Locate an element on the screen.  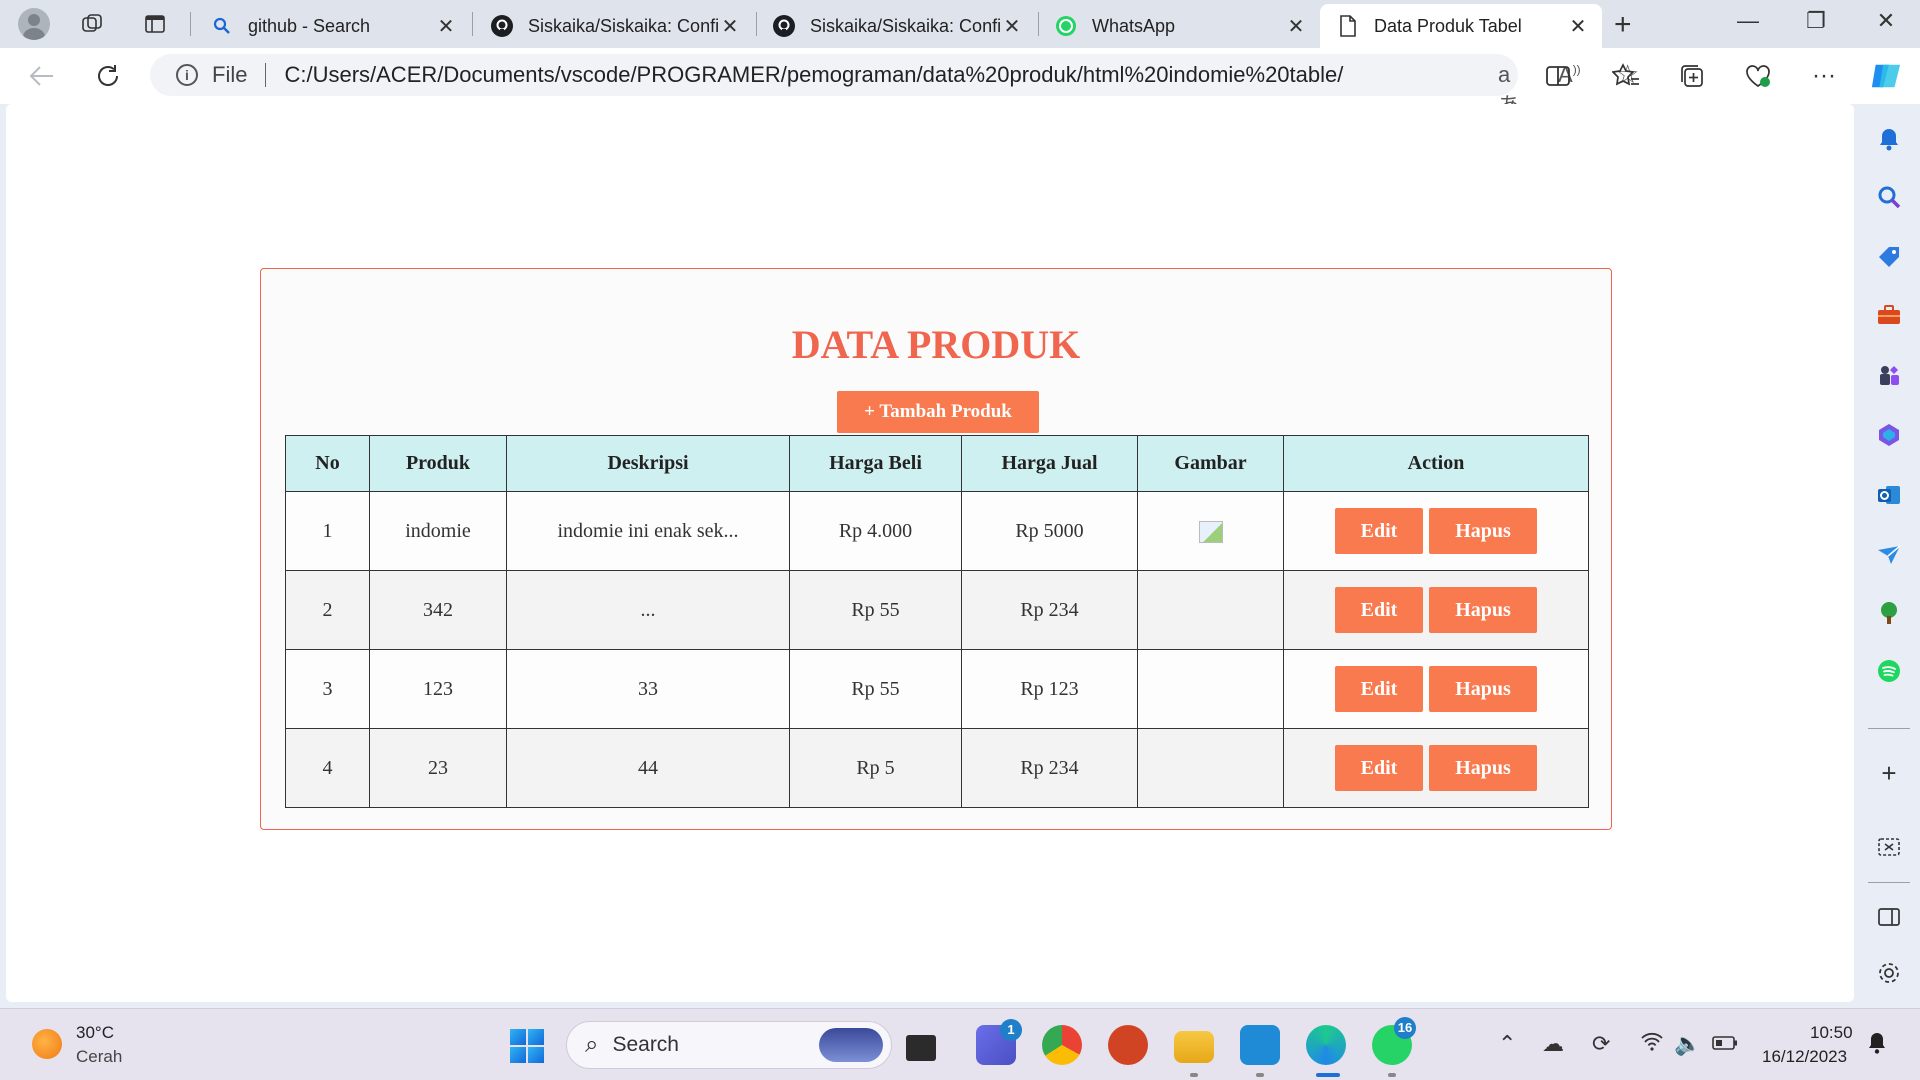
add-product-button: + Tambah Produk is located at coordinates (938, 412).